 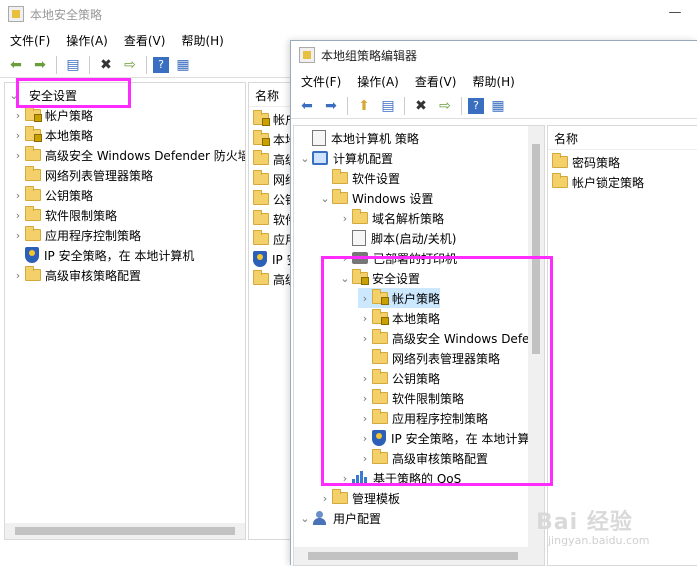 What do you see at coordinates (33, 134) in the screenshot?
I see `folder-lock-icon` at bounding box center [33, 134].